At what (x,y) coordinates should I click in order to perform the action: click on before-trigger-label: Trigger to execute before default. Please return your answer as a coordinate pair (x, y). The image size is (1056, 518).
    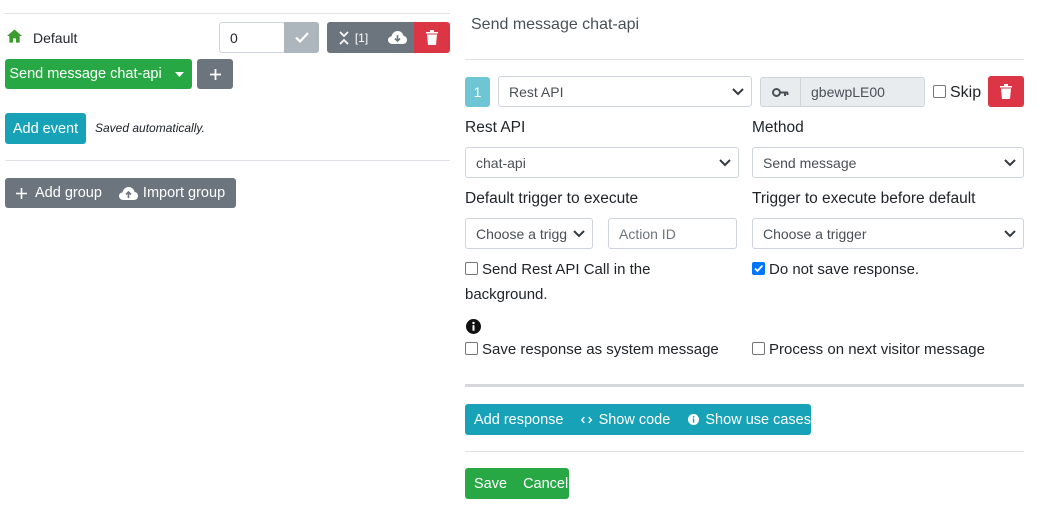
    Looking at the image, I should click on (864, 198).